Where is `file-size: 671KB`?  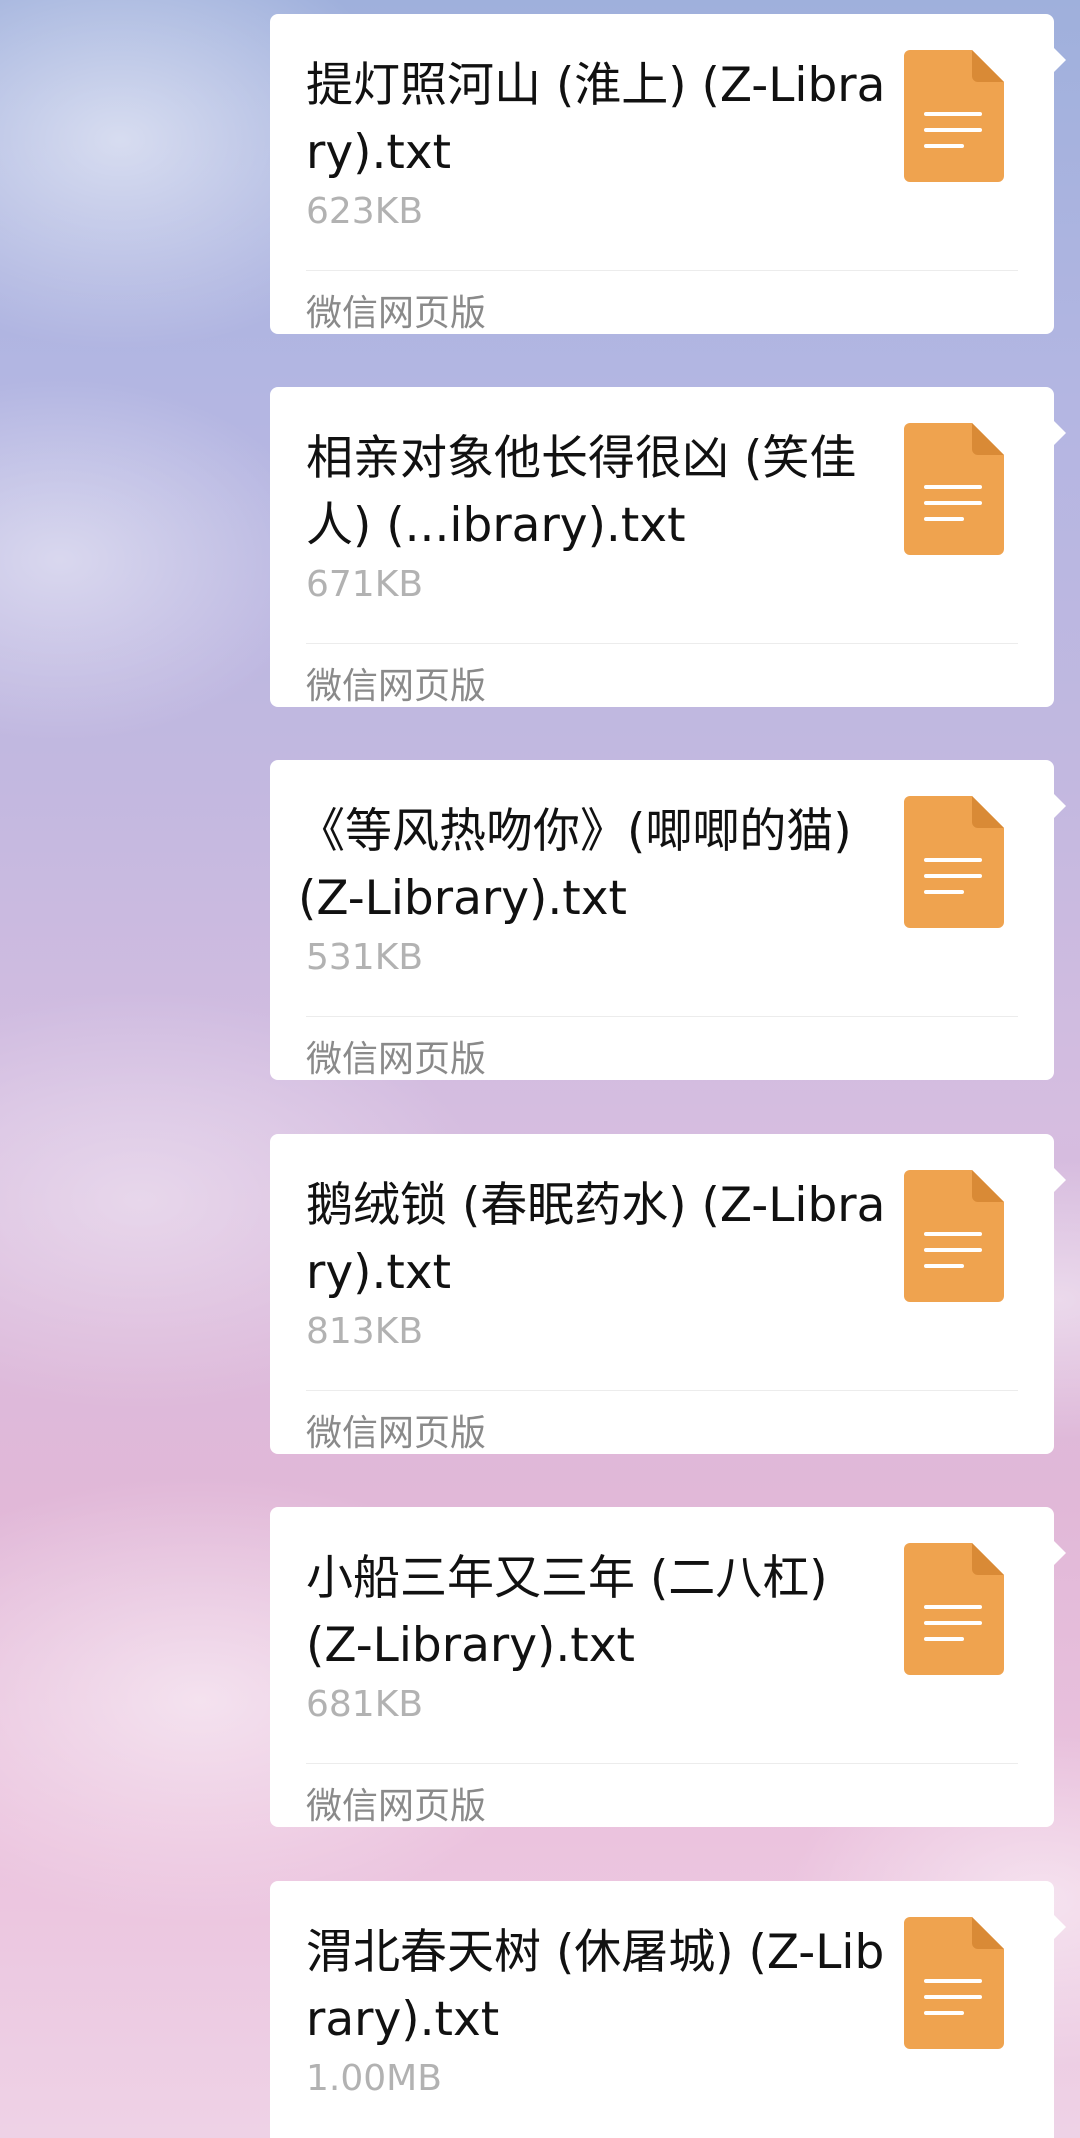 file-size: 671KB is located at coordinates (365, 584).